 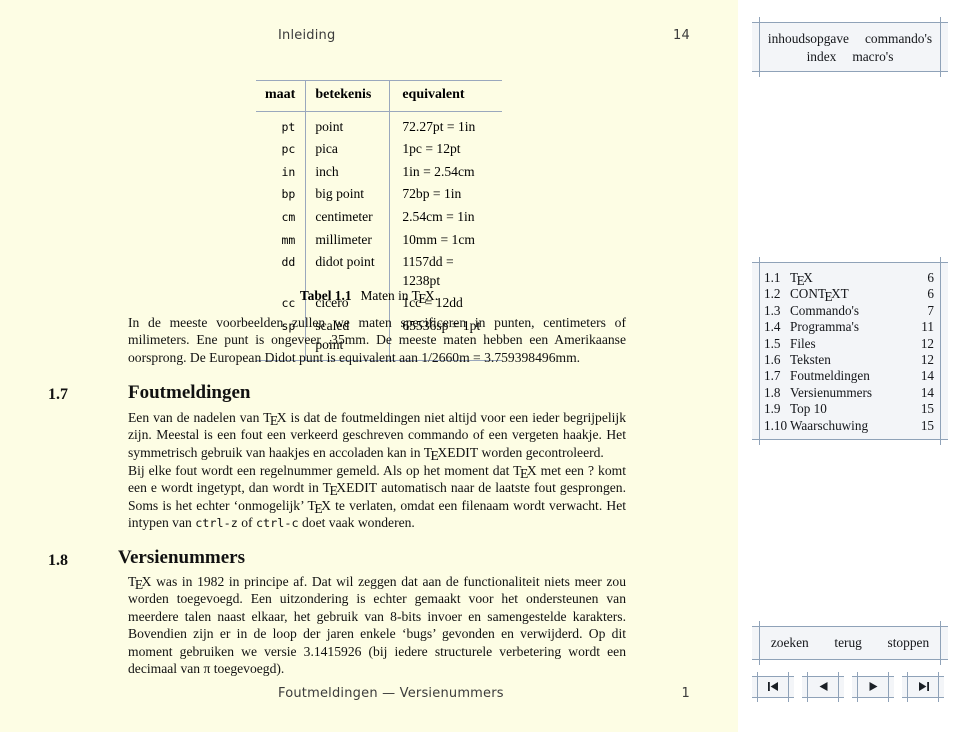 I want to click on toc-item-1-5: 1.5 Files 12, so click(x=850, y=344).